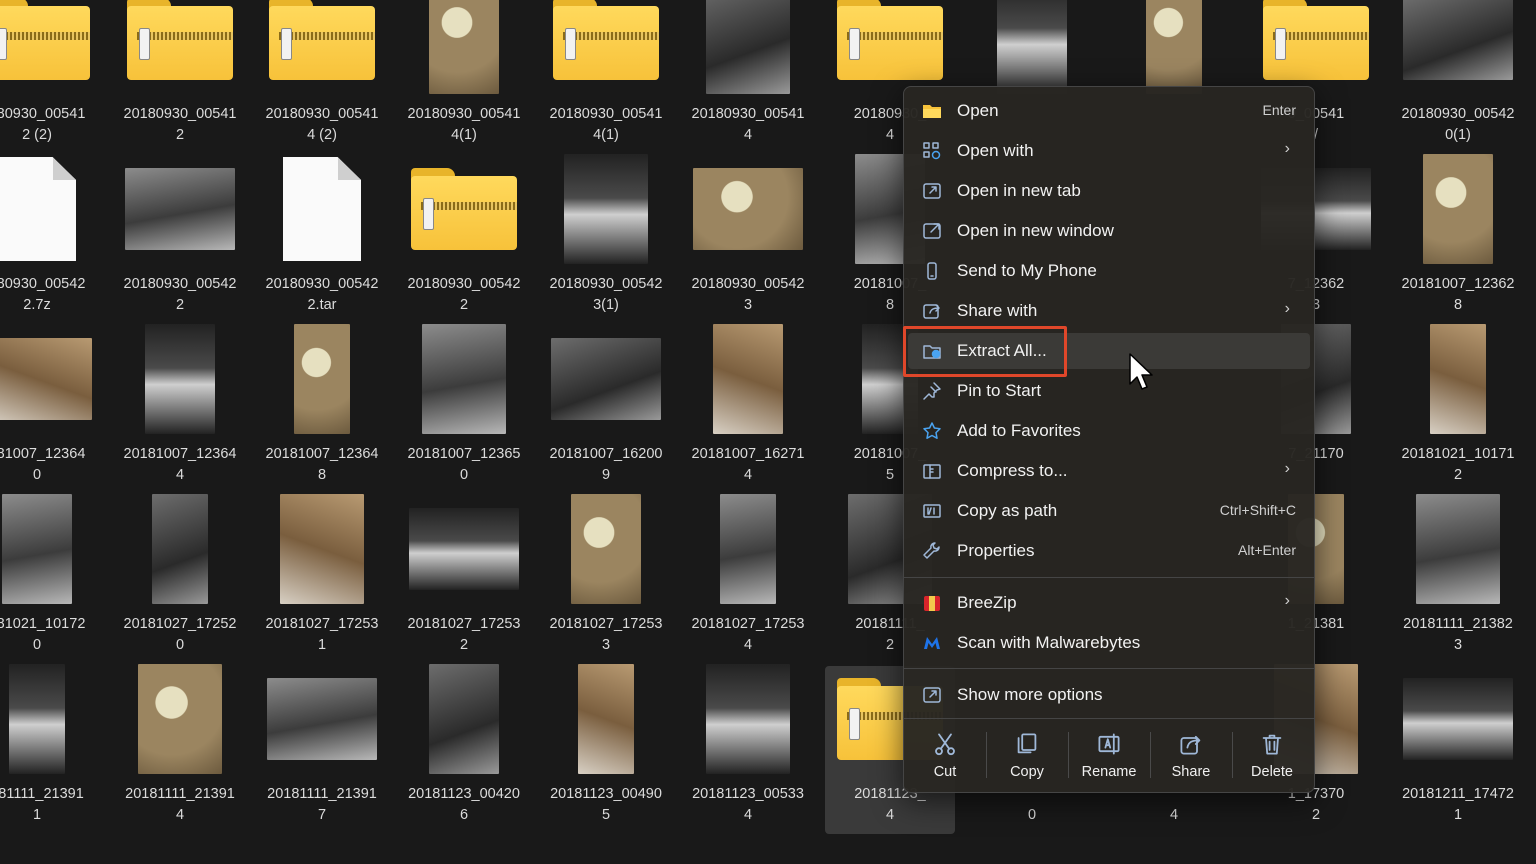 This screenshot has height=864, width=1536. What do you see at coordinates (1109, 431) in the screenshot?
I see `menu-item-add-to-favorites: Add to Favorites` at bounding box center [1109, 431].